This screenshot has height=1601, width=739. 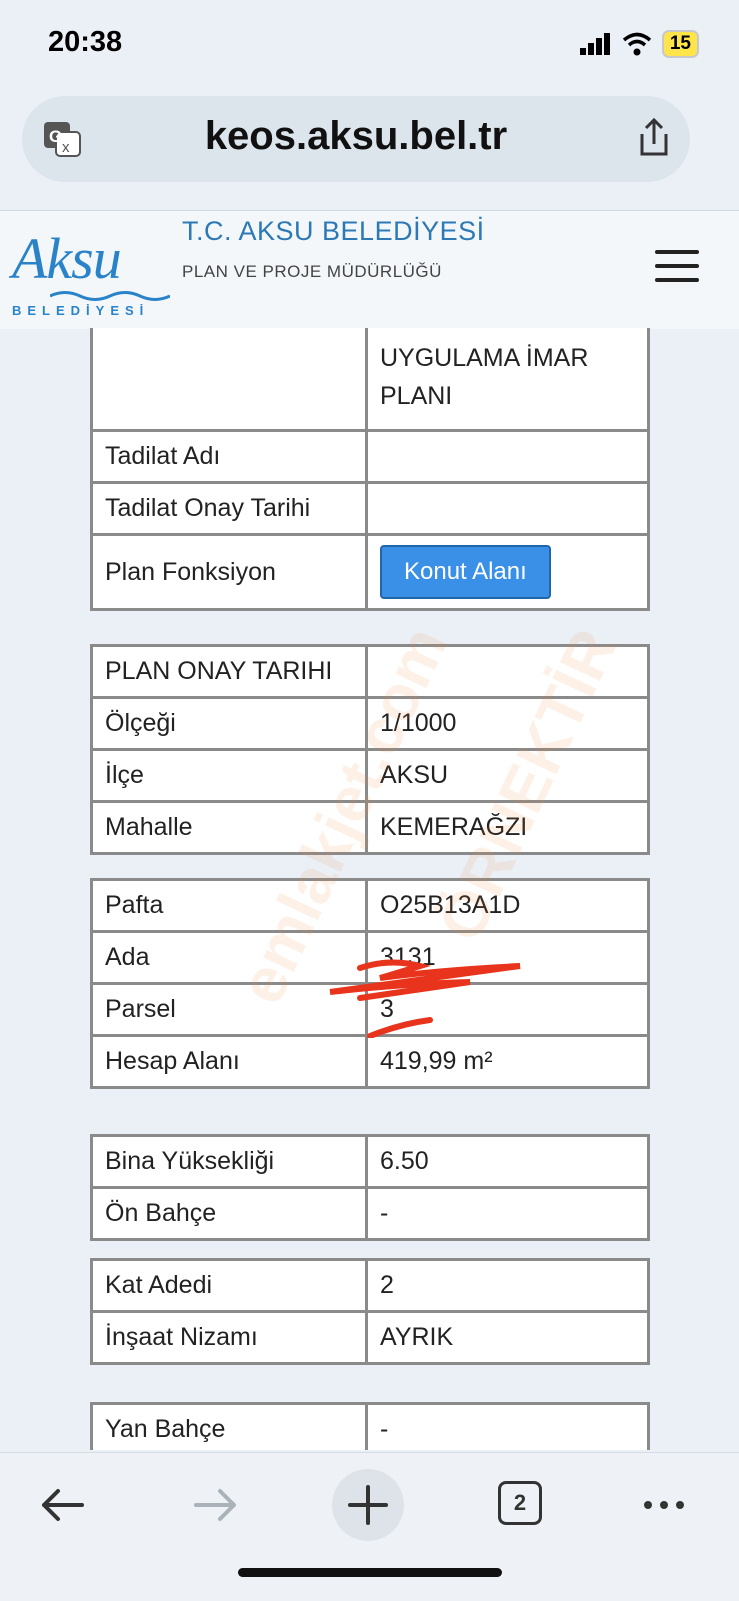 I want to click on more-options-icon, so click(x=666, y=1505).